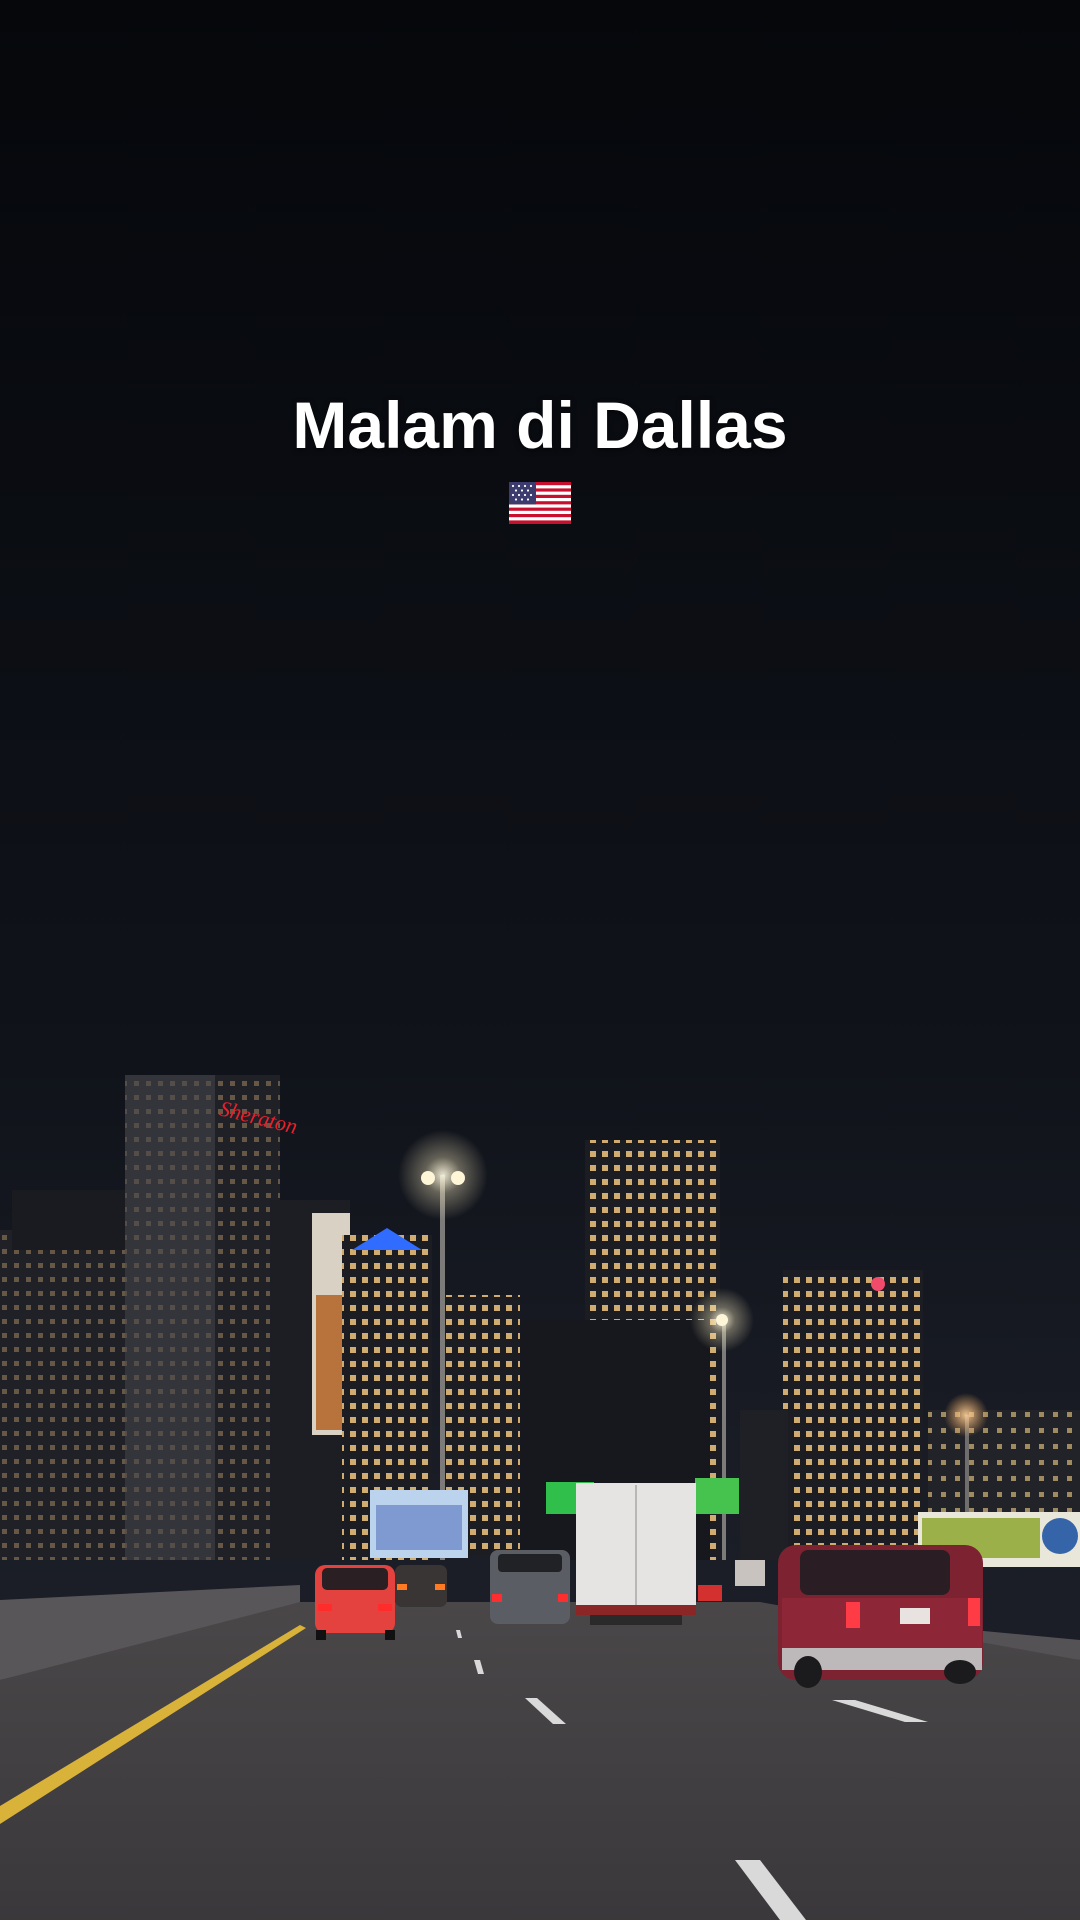 Image resolution: width=1080 pixels, height=1920 pixels. I want to click on semi-trailer, so click(636, 1554).